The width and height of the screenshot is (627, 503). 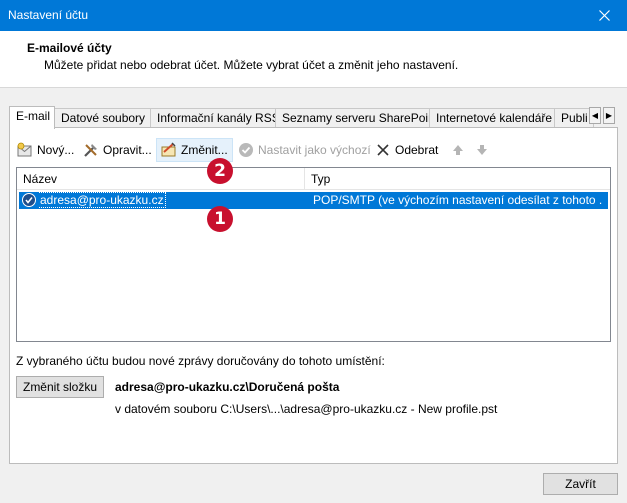 I want to click on move-up-button, so click(x=458, y=150).